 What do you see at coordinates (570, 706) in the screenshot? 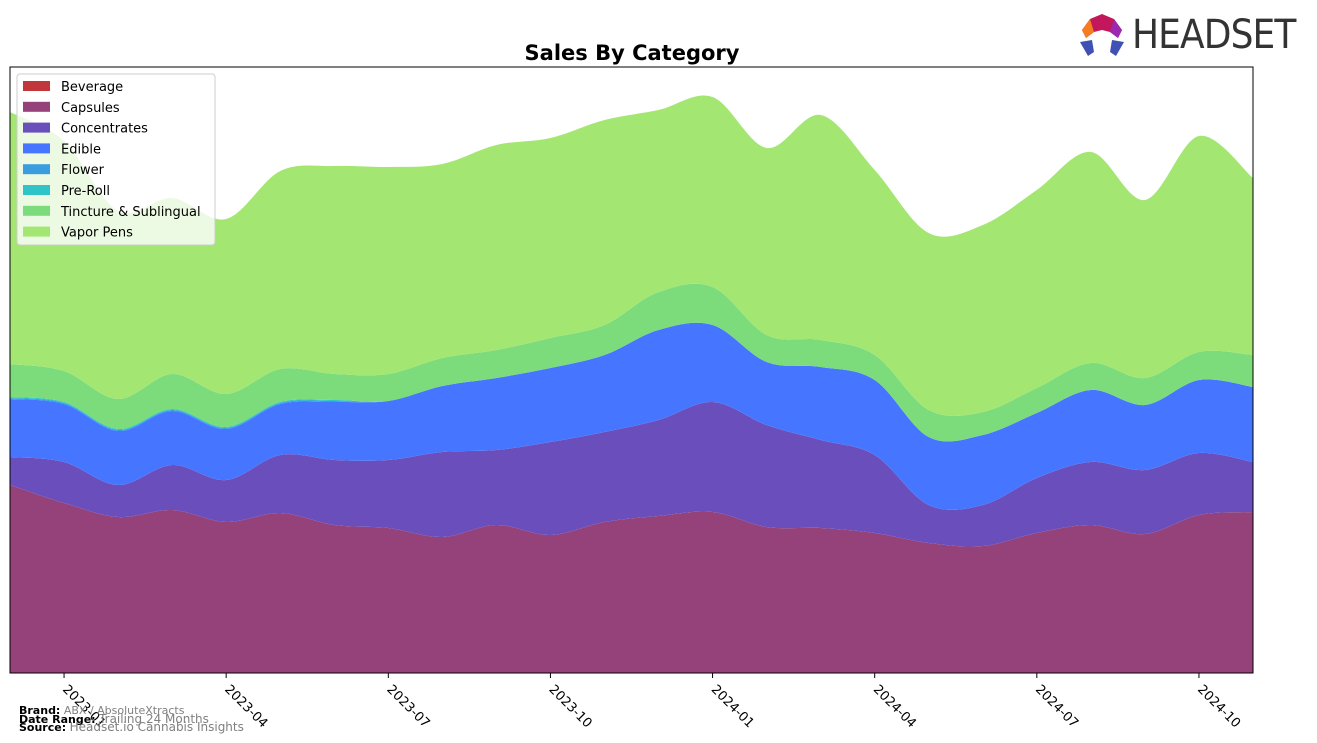
I see `x-tick-label: 2023-10` at bounding box center [570, 706].